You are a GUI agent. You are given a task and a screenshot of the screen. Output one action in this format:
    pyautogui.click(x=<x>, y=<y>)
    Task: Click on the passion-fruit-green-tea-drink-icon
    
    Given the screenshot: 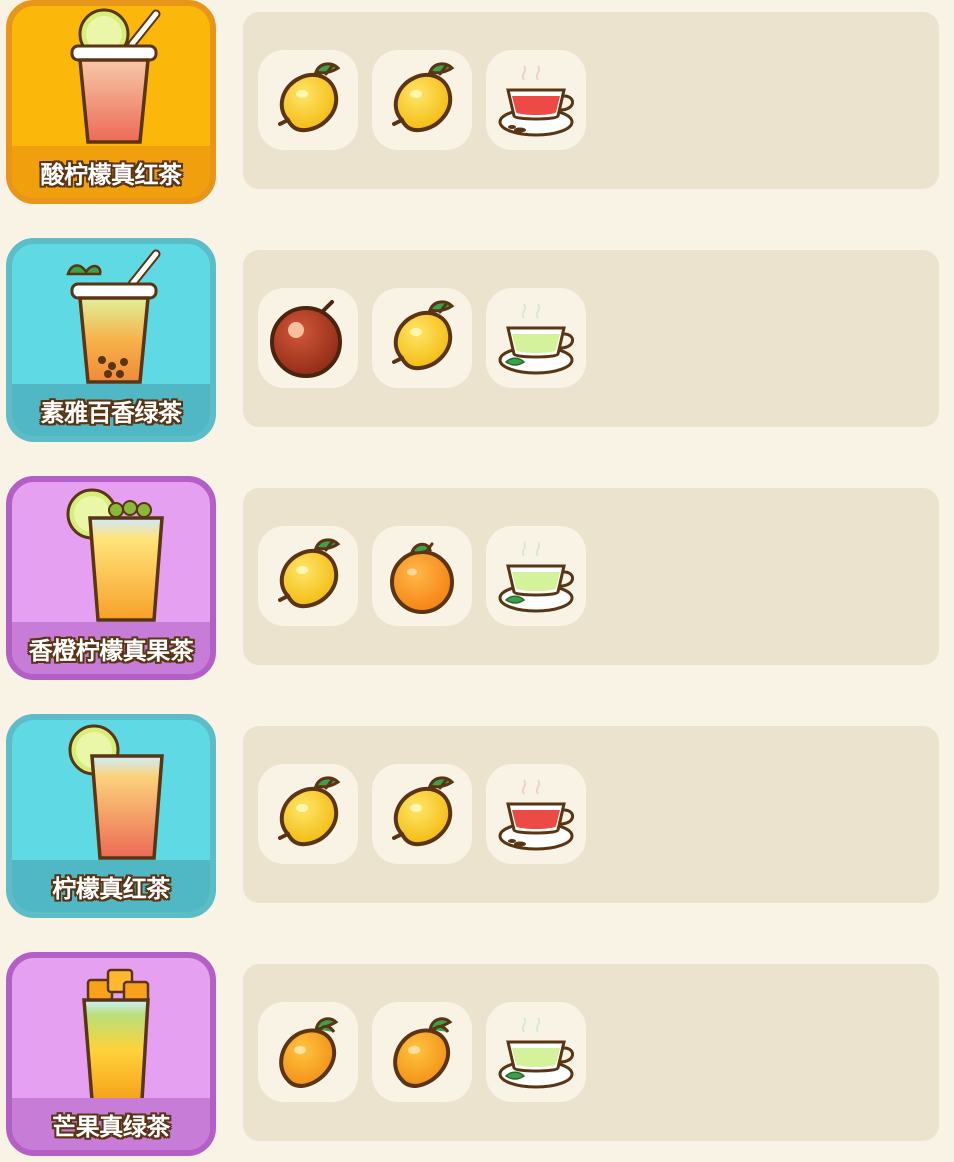 What is the action you would take?
    pyautogui.click(x=113, y=316)
    